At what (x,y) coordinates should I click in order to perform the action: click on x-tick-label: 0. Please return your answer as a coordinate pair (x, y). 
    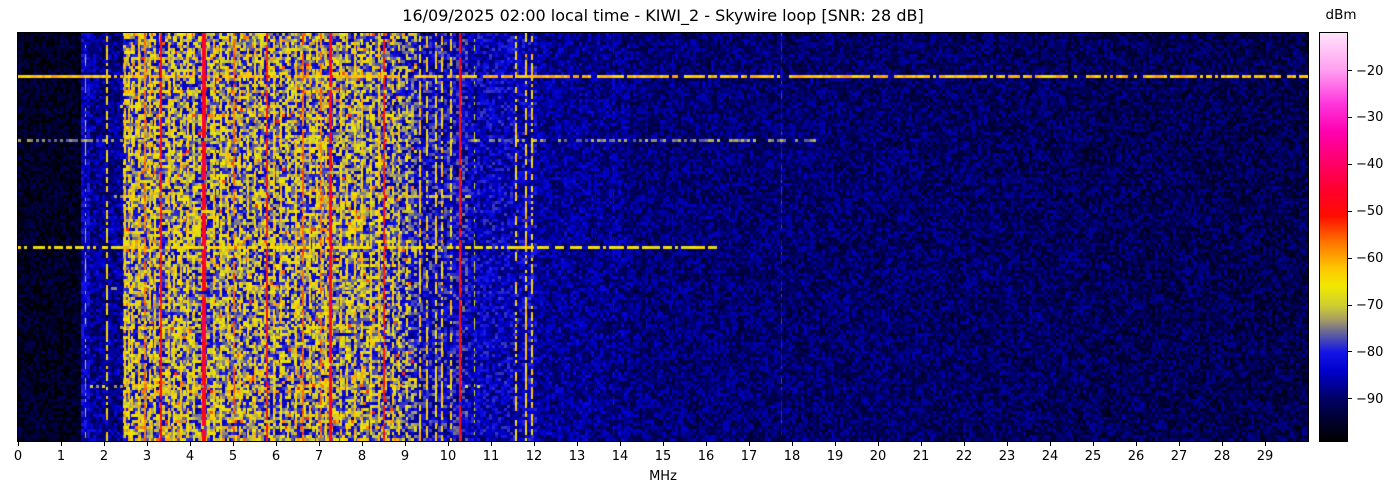
    Looking at the image, I should click on (18, 456).